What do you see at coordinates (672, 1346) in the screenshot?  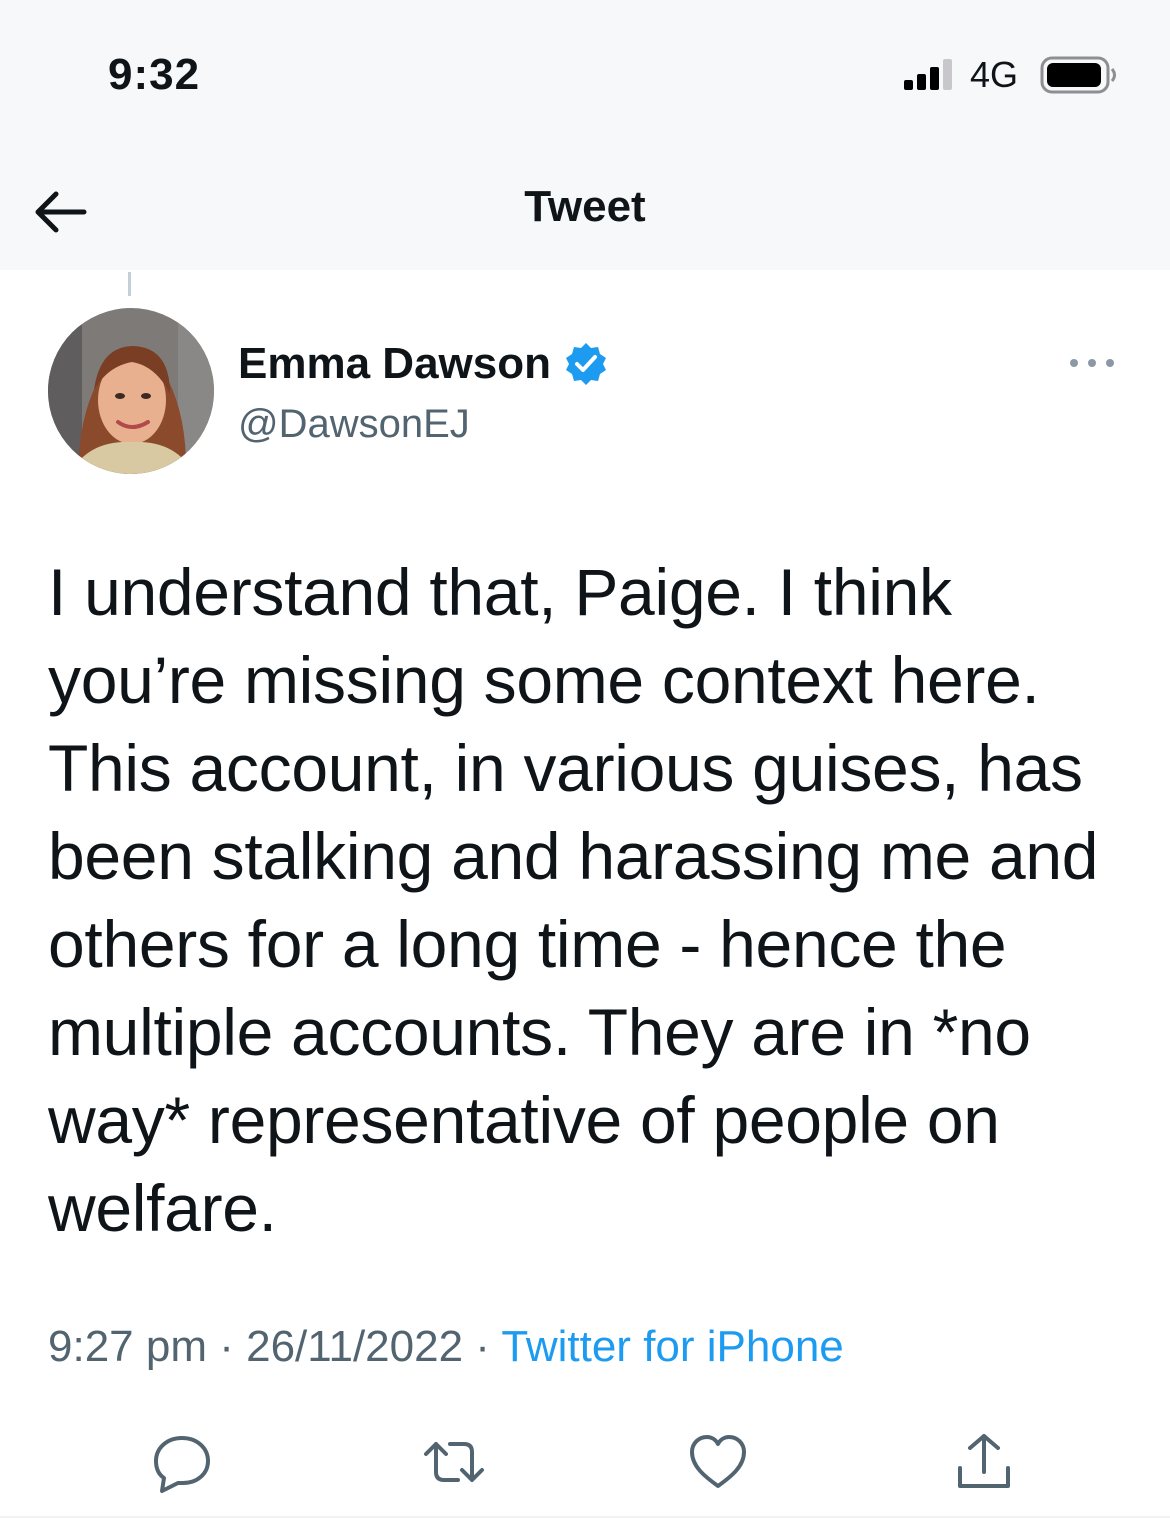 I see `tweet-source: Twitter for iPhone` at bounding box center [672, 1346].